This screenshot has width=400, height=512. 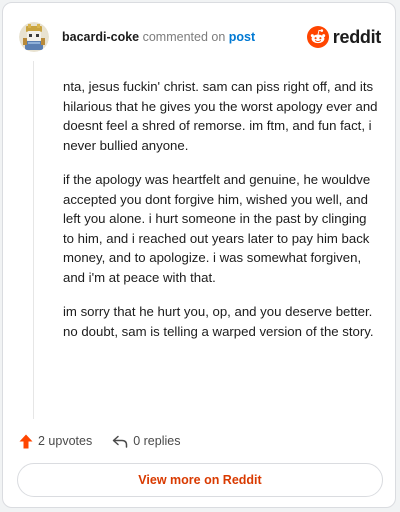 What do you see at coordinates (200, 480) in the screenshot?
I see `view-more-on-reddit-button: View more on Reddit` at bounding box center [200, 480].